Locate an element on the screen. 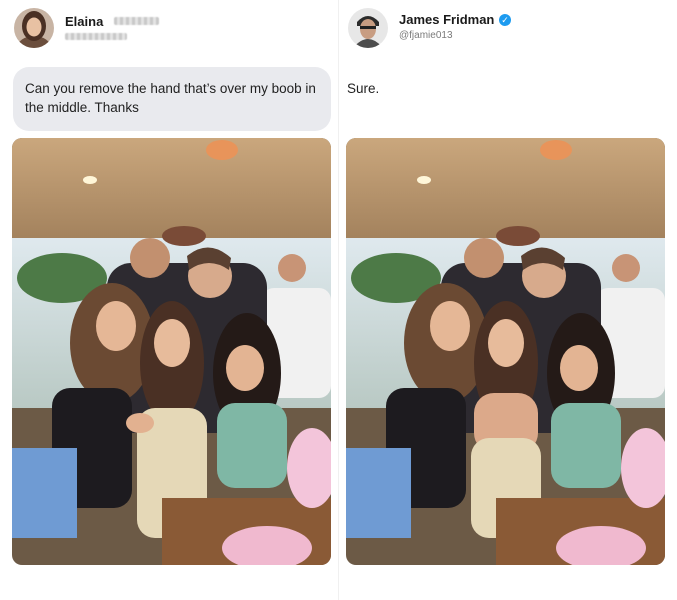 This screenshot has height=600, width=677. james-fridman-avatar is located at coordinates (368, 28).